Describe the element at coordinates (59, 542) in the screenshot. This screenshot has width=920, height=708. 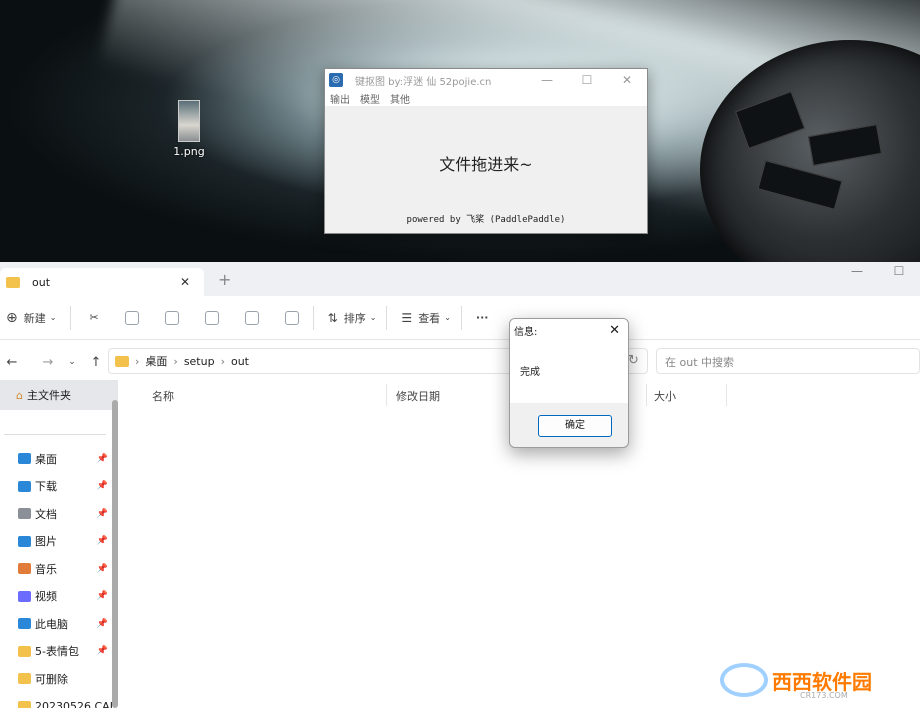
I see `sidebar-item: 图片 📌` at that location.